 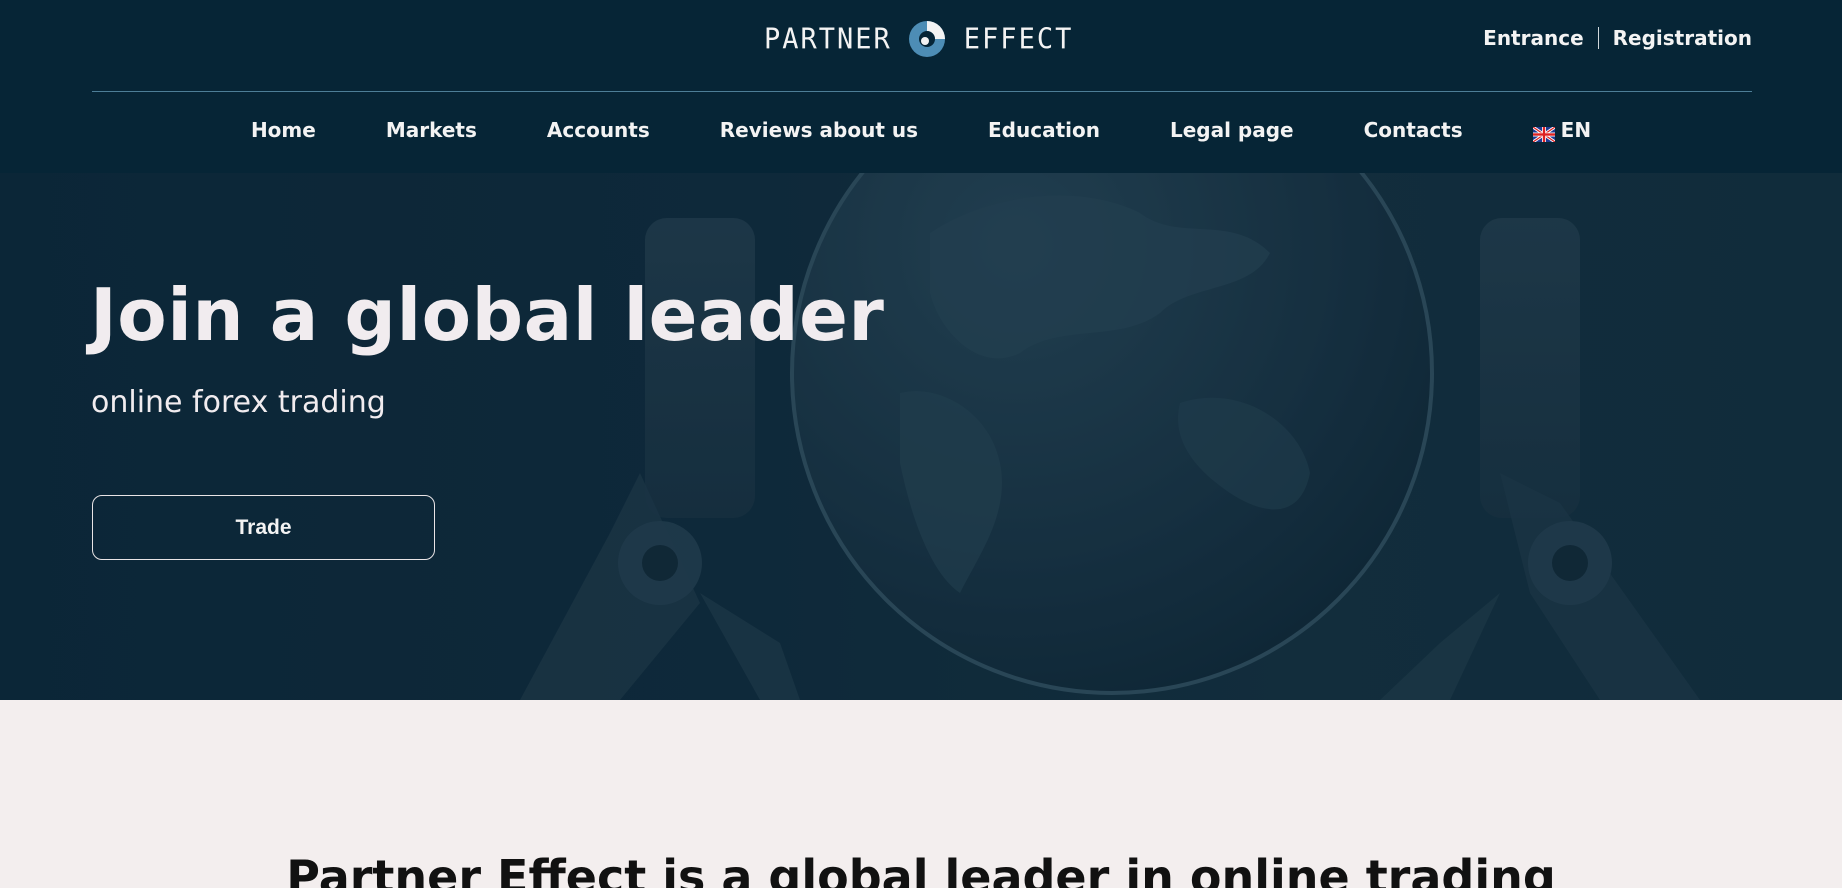 What do you see at coordinates (238, 402) in the screenshot?
I see `hero-subtitle: online forex trading` at bounding box center [238, 402].